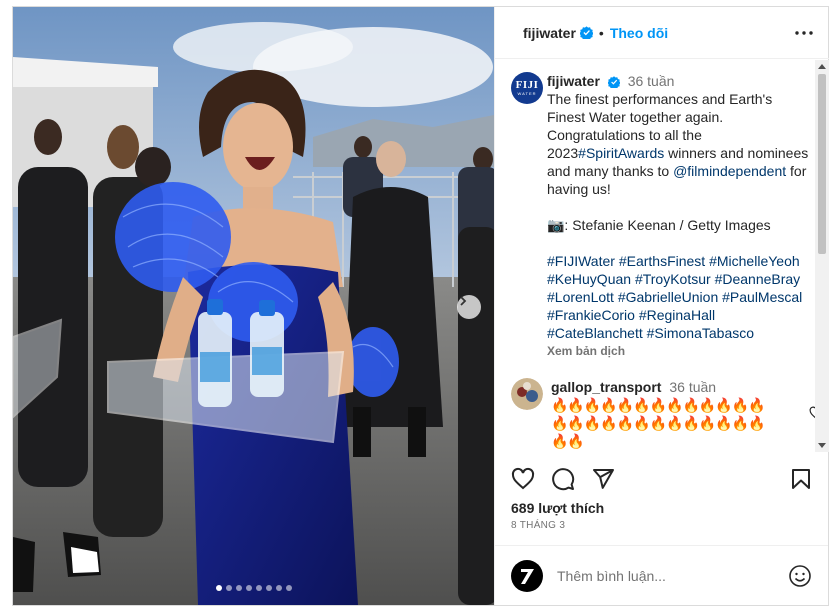  I want to click on more-options-icon, so click(804, 32).